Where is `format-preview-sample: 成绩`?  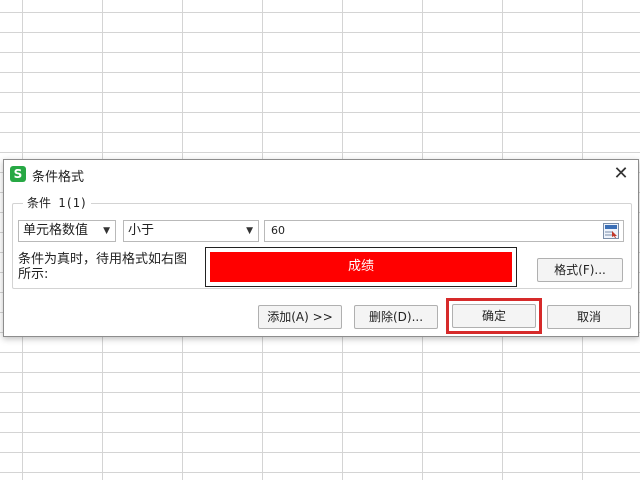
format-preview-sample: 成绩 is located at coordinates (361, 267).